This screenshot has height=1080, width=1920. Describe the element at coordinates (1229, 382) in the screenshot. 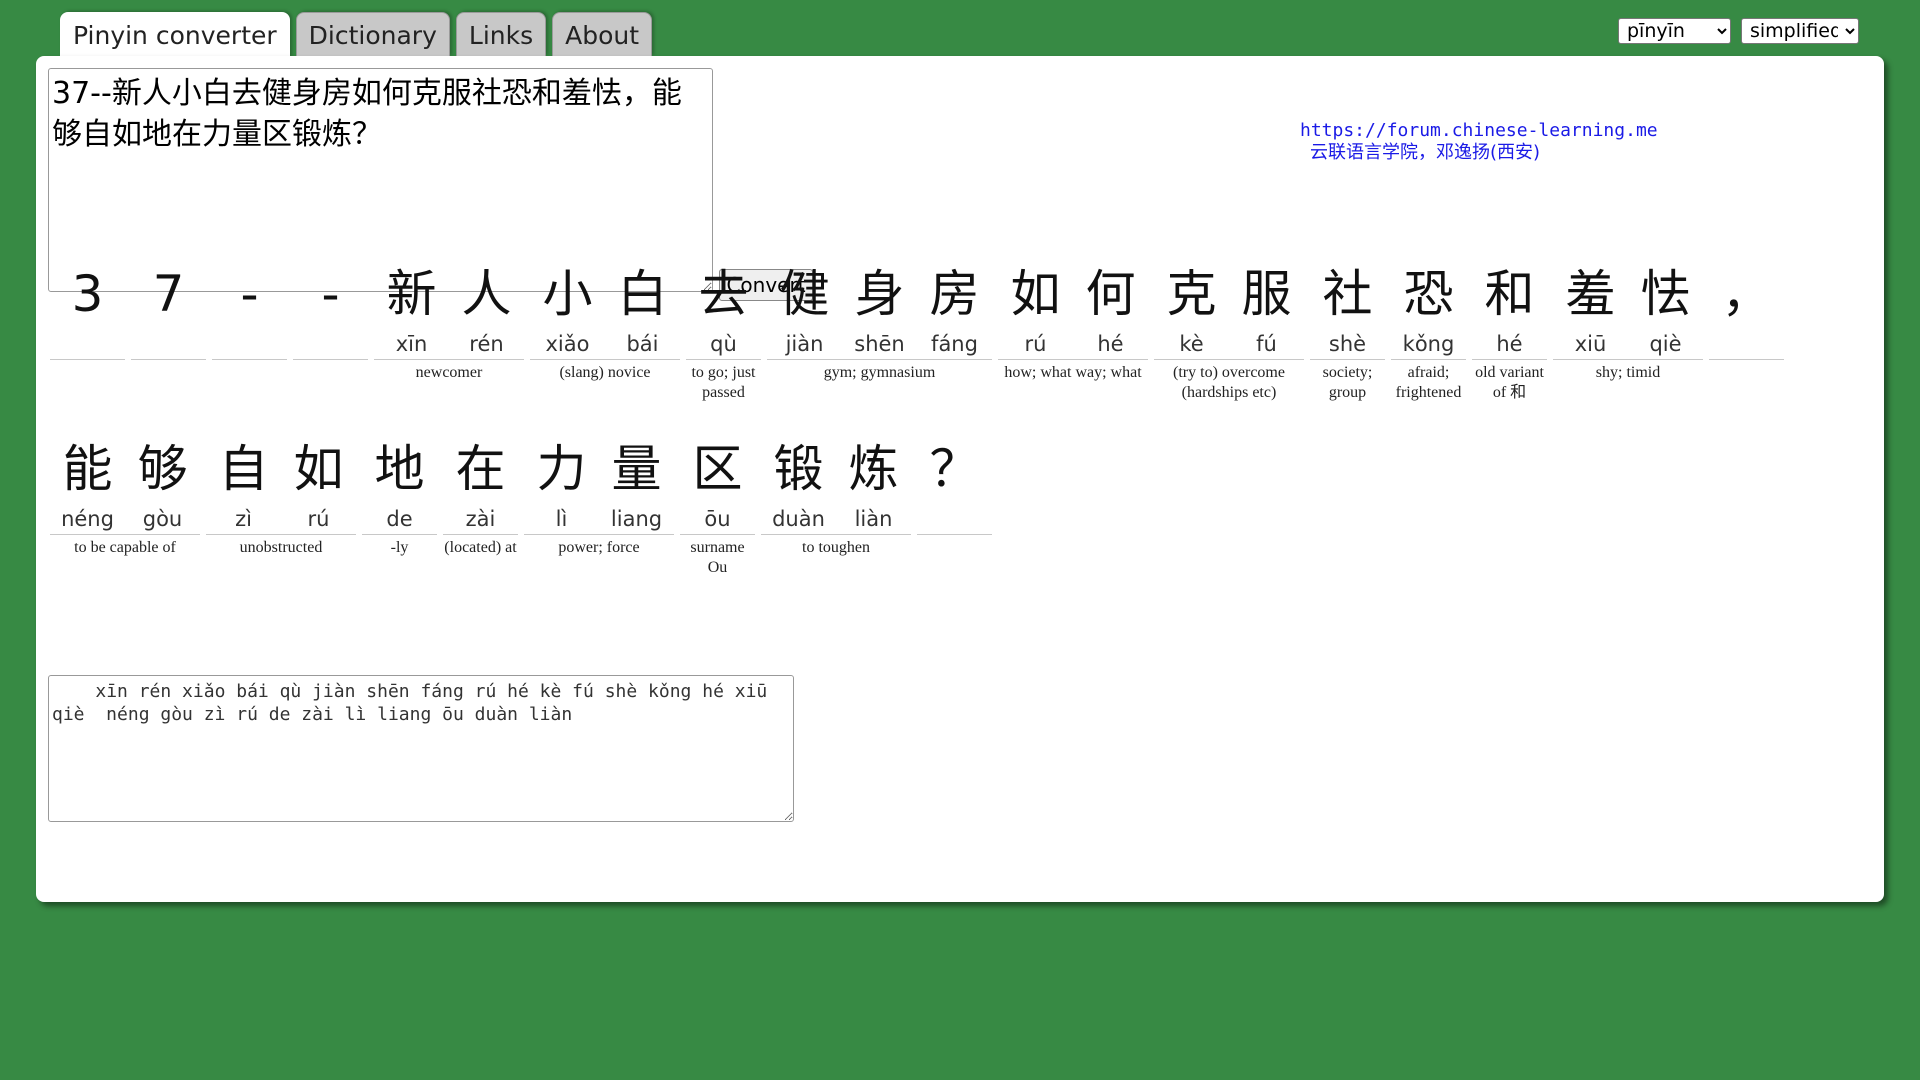

I see `word-gloss: (try to) overcome (hardships etc)` at that location.